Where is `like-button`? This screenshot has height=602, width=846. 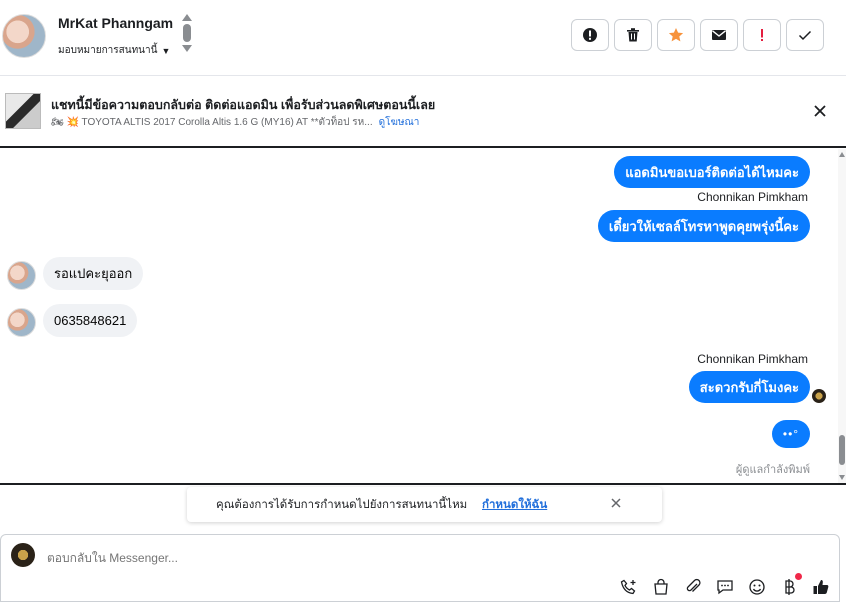
like-button is located at coordinates (821, 587).